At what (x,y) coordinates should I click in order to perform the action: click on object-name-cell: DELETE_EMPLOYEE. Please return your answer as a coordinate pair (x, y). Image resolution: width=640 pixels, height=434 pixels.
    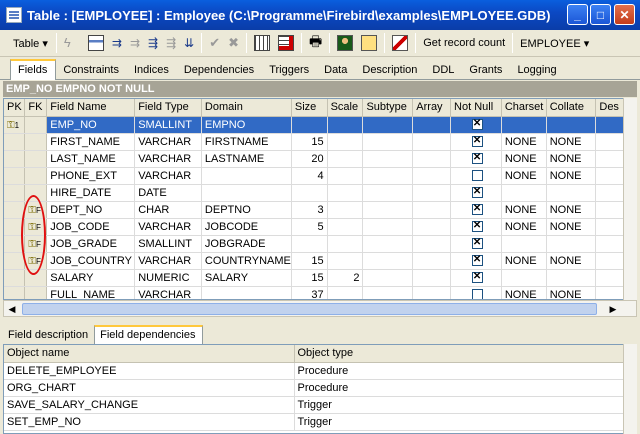
    Looking at the image, I should click on (149, 371).